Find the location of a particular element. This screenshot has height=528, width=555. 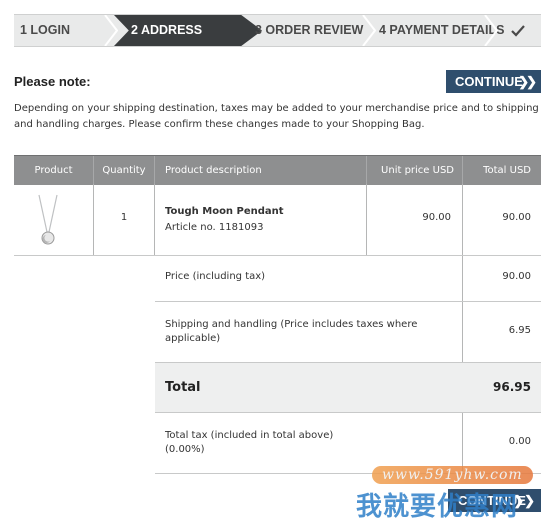

item-unit-price: 90.00 is located at coordinates (436, 217).